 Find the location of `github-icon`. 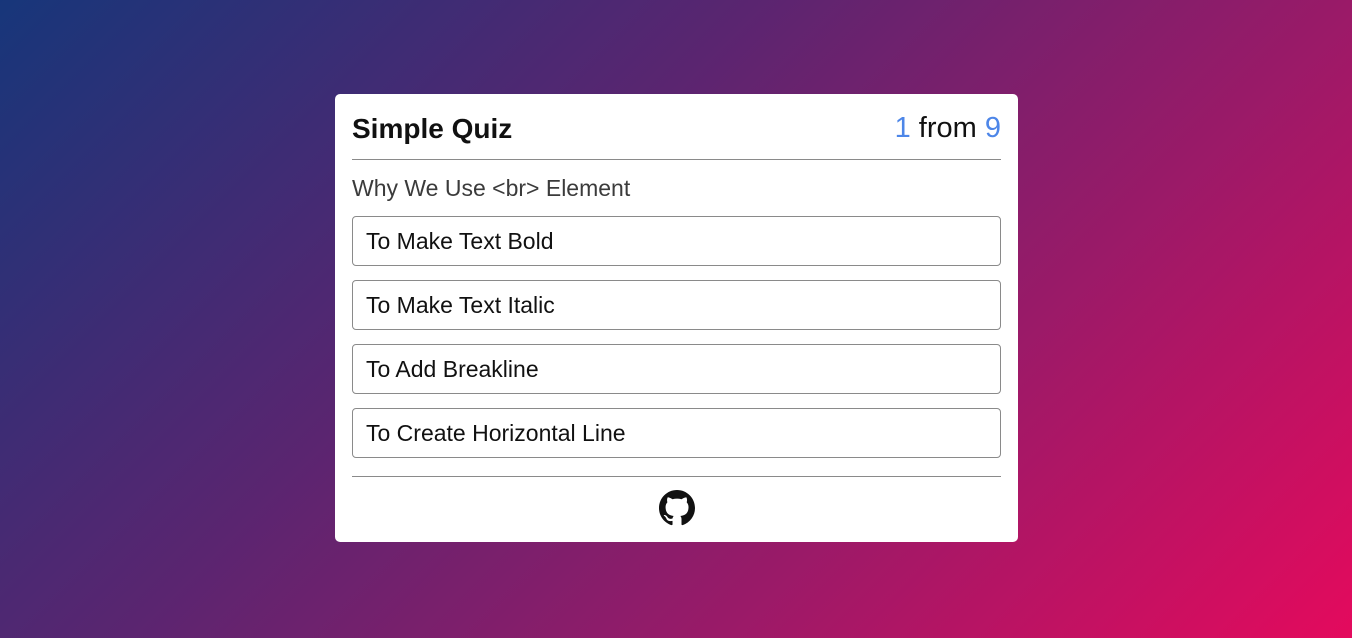

github-icon is located at coordinates (676, 508).